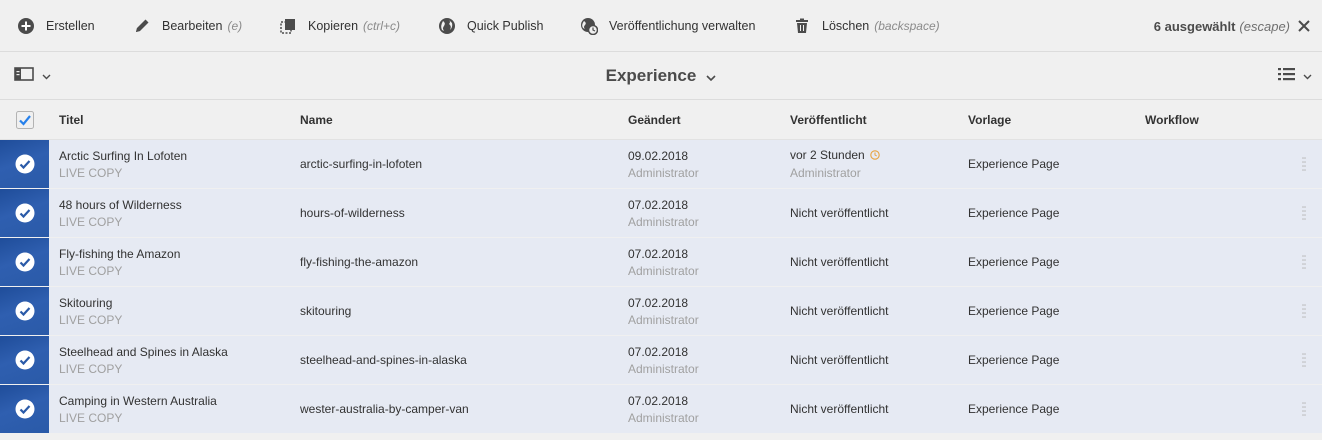 The image size is (1322, 440). I want to click on selection-count: 6 ausgewählt (escape), so click(1222, 26).